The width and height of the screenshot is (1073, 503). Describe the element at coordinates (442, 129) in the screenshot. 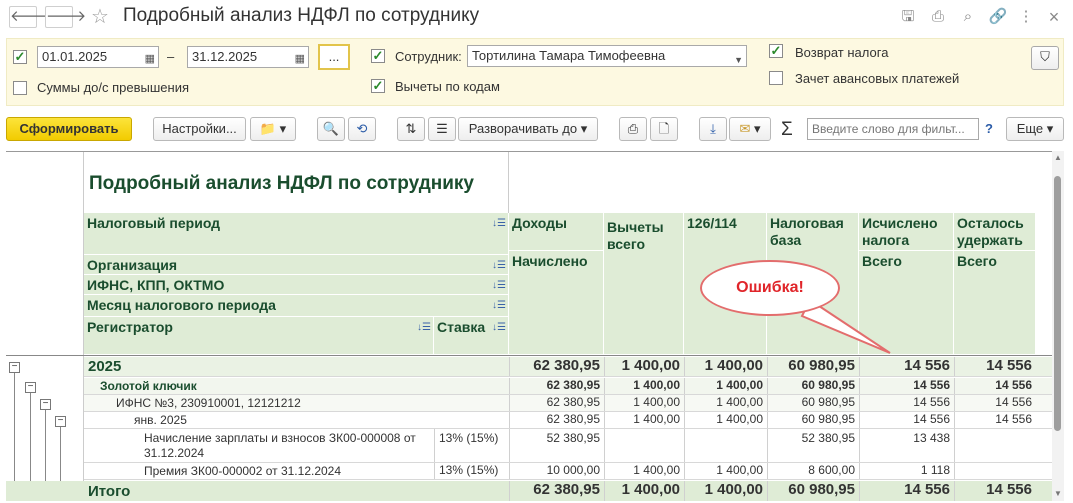

I see `group-button: ☰` at that location.